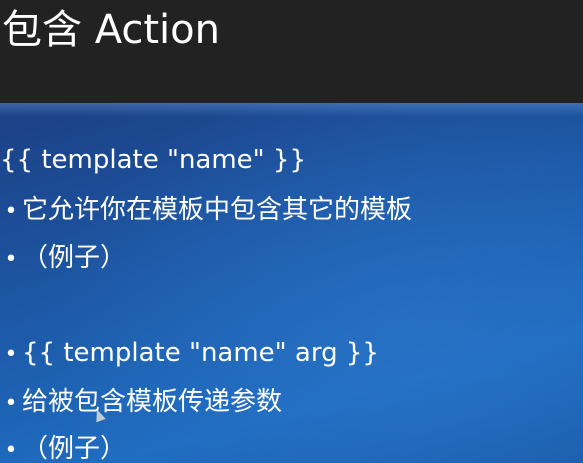 Image resolution: width=583 pixels, height=463 pixels. I want to click on template-syntax-line: {{ template "name" }}, so click(153, 160).